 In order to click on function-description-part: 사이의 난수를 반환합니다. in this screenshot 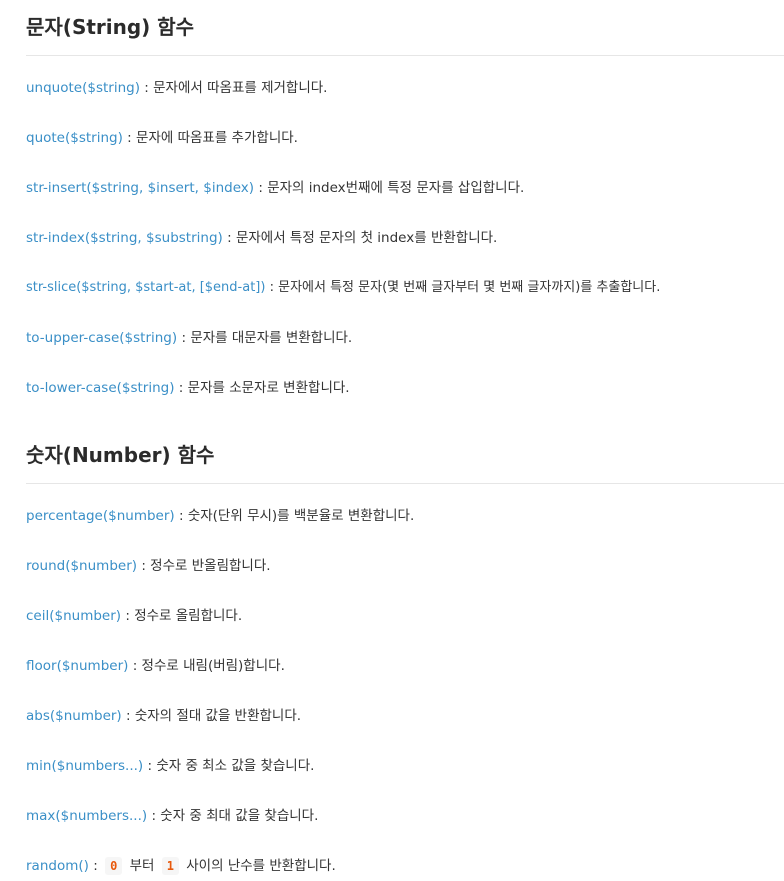, I will do `click(261, 866)`.